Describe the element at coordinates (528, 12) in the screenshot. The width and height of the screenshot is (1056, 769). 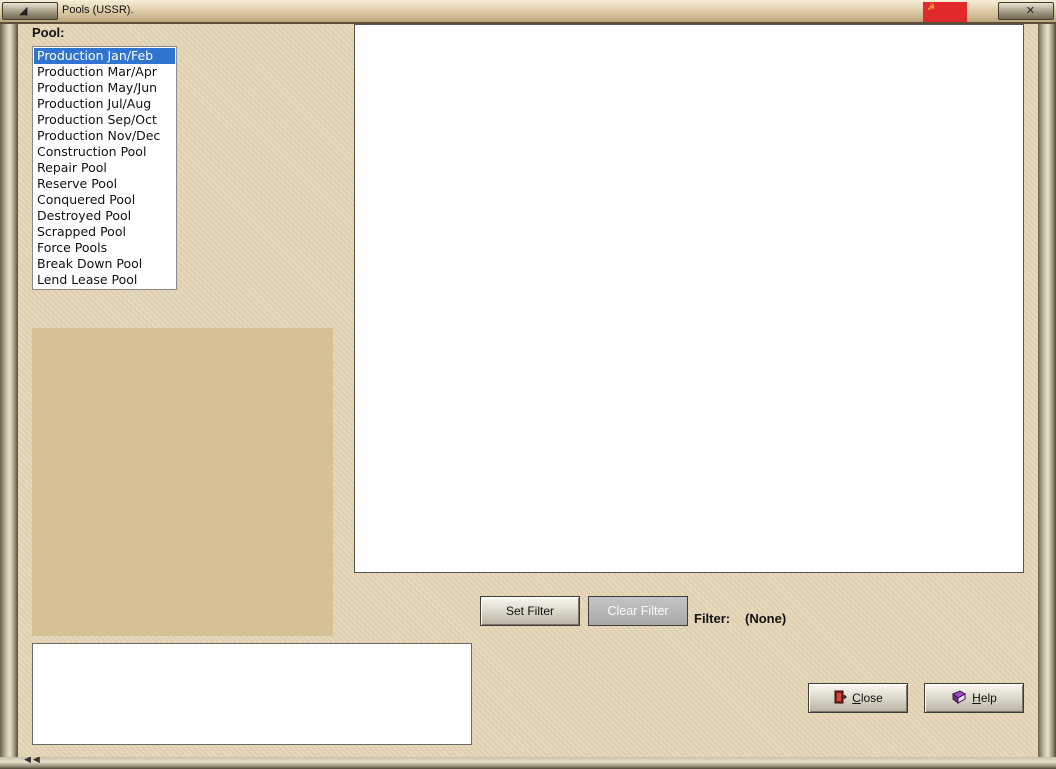
I see `title-bar: ◢ Pools (USSR). ☭ ✕` at that location.